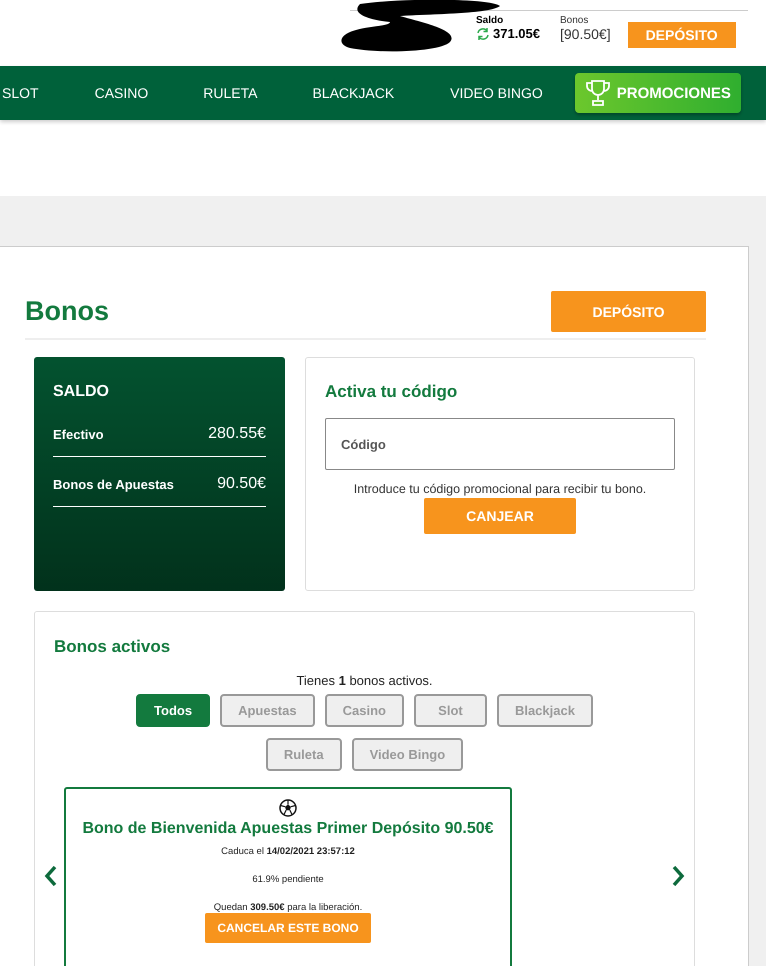 The width and height of the screenshot is (766, 966). What do you see at coordinates (304, 754) in the screenshot?
I see `filter-tab: Ruleta` at bounding box center [304, 754].